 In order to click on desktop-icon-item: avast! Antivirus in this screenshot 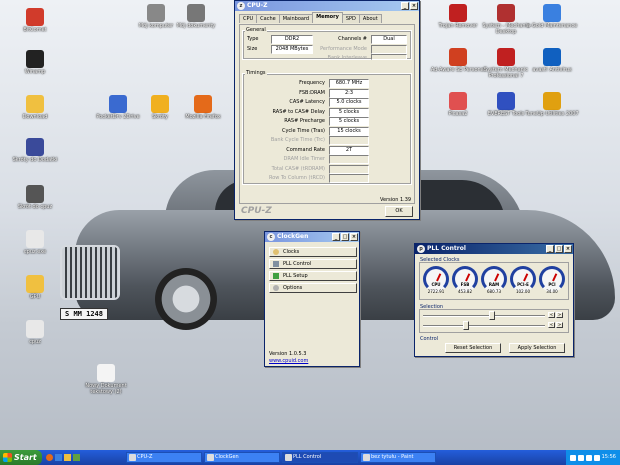, I will do `click(552, 60)`.